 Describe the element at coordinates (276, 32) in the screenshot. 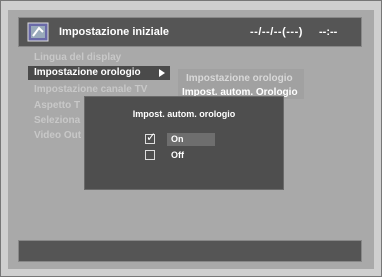

I see `header-date: --/--/--(---)` at that location.